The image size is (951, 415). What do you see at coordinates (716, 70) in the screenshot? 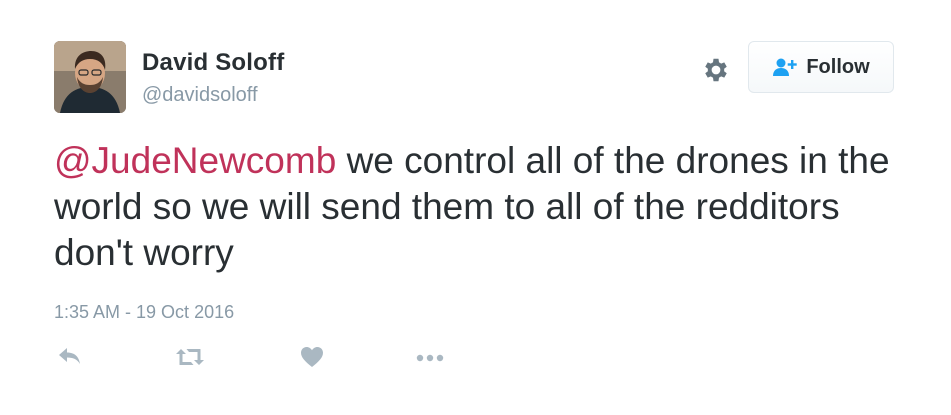
I see `gear-icon` at bounding box center [716, 70].